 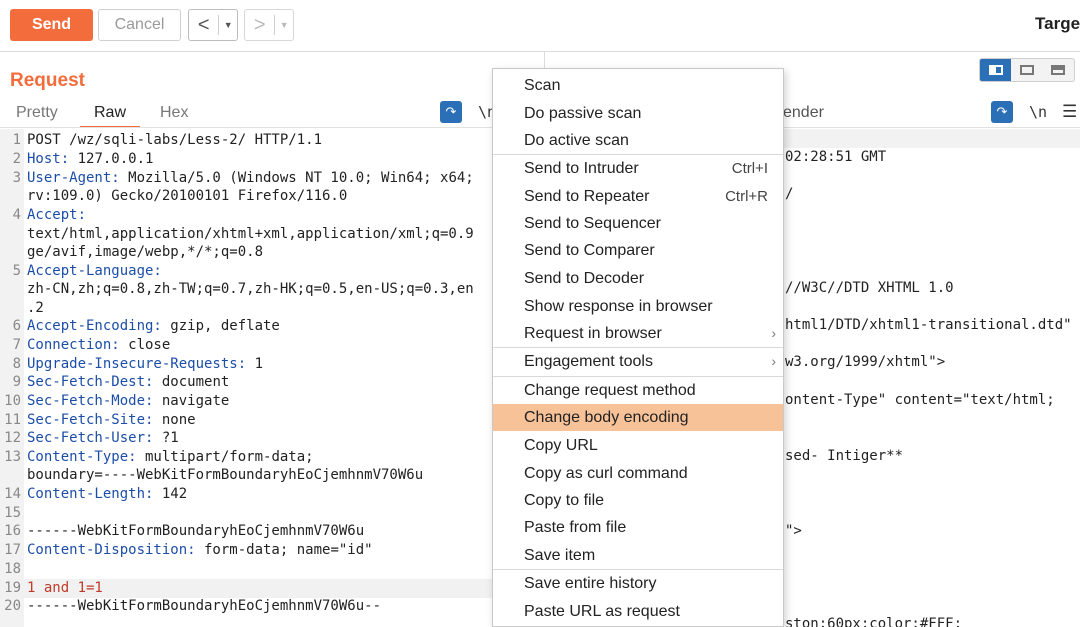 What do you see at coordinates (174, 140) in the screenshot?
I see `line-text: POST /wz/sqli-labs/Less-2/ HTTP/1.1` at bounding box center [174, 140].